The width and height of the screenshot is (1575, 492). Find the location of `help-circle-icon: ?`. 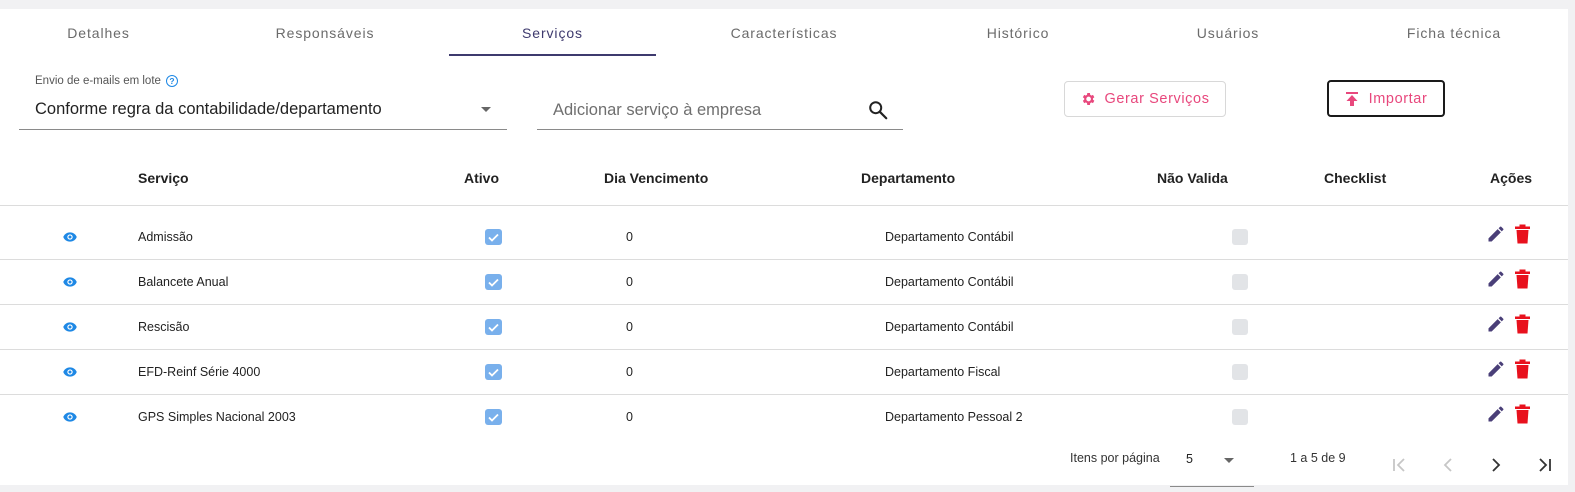

help-circle-icon: ? is located at coordinates (171, 81).